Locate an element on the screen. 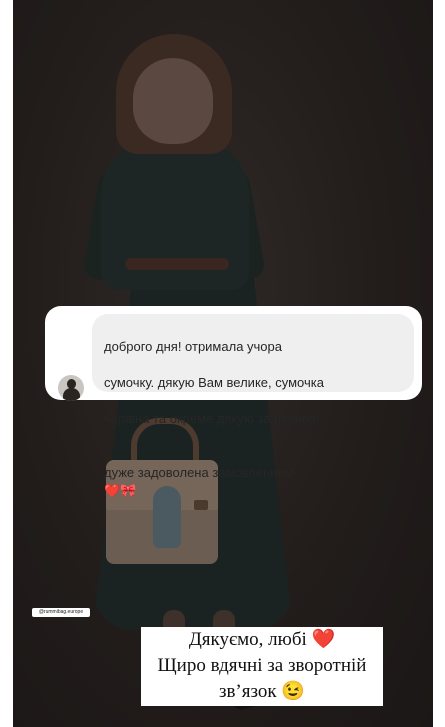 The image size is (445, 727). message-line-4: дуже задоволена замовленням ❤️🎀 is located at coordinates (256, 473).